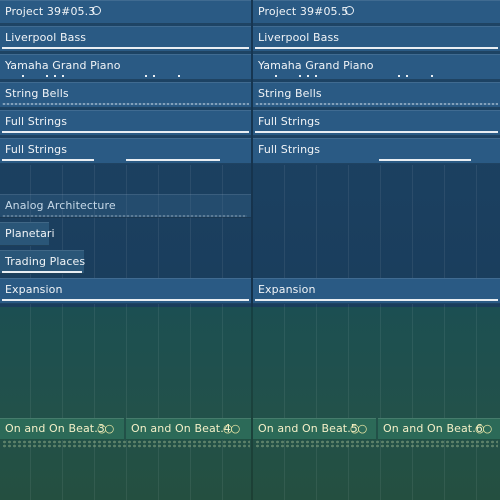 The width and height of the screenshot is (500, 500). I want to click on region-on-and-on-beat-4: On and On Beat.4 ○○, so click(188, 429).